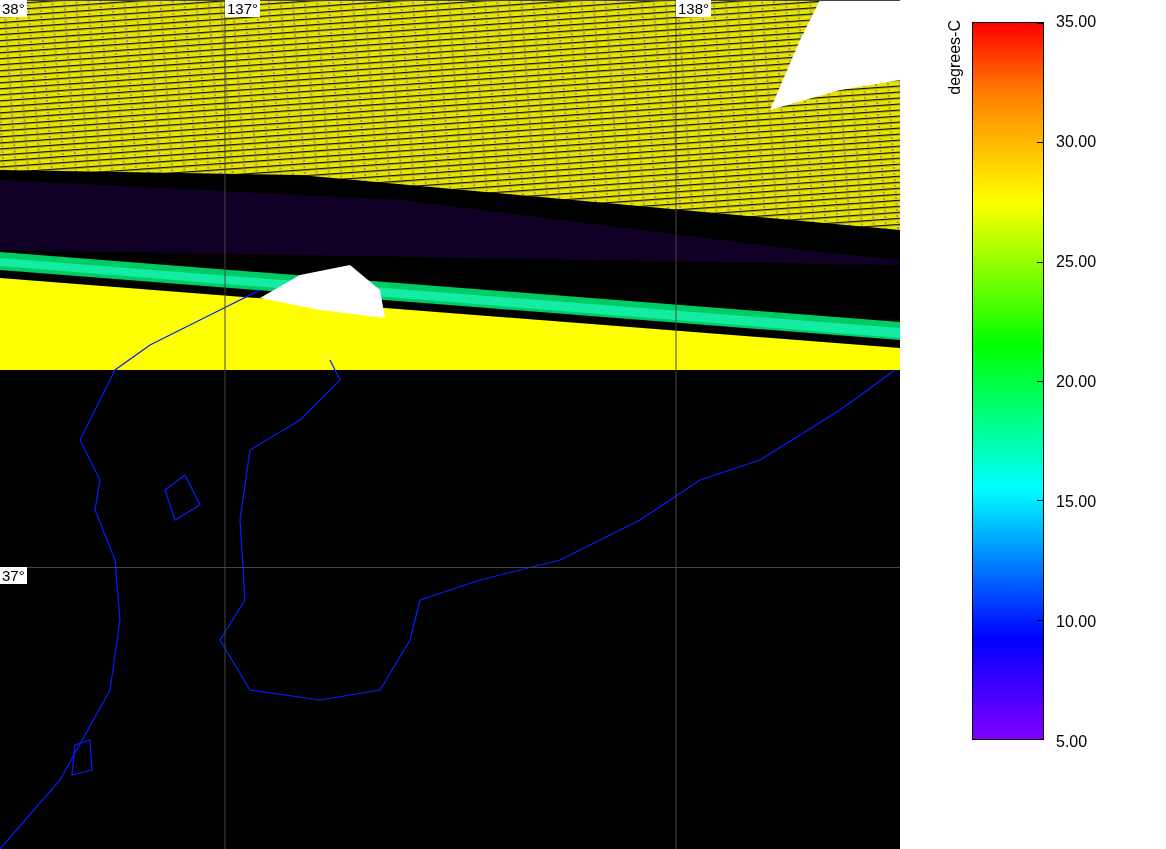  Describe the element at coordinates (243, 8) in the screenshot. I see `longitude-label: 137°` at that location.